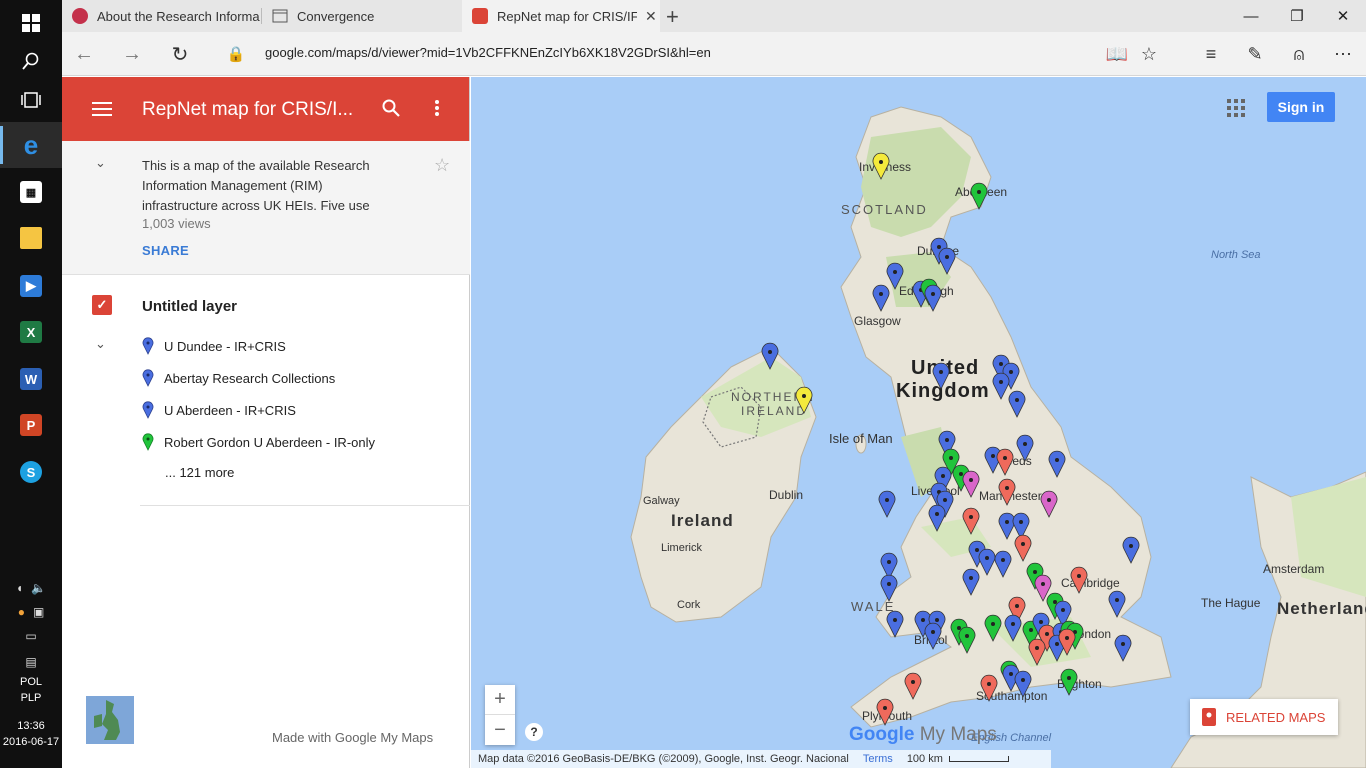  I want to click on network-icon: ▣, so click(38, 612).